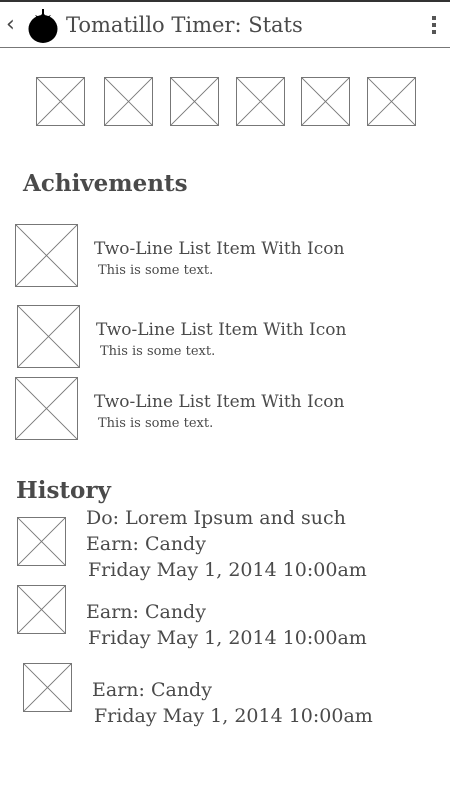 Image resolution: width=450 pixels, height=800 pixels. I want to click on app-bar: ‹ Tomatillo Timer: Stats, so click(225, 24).